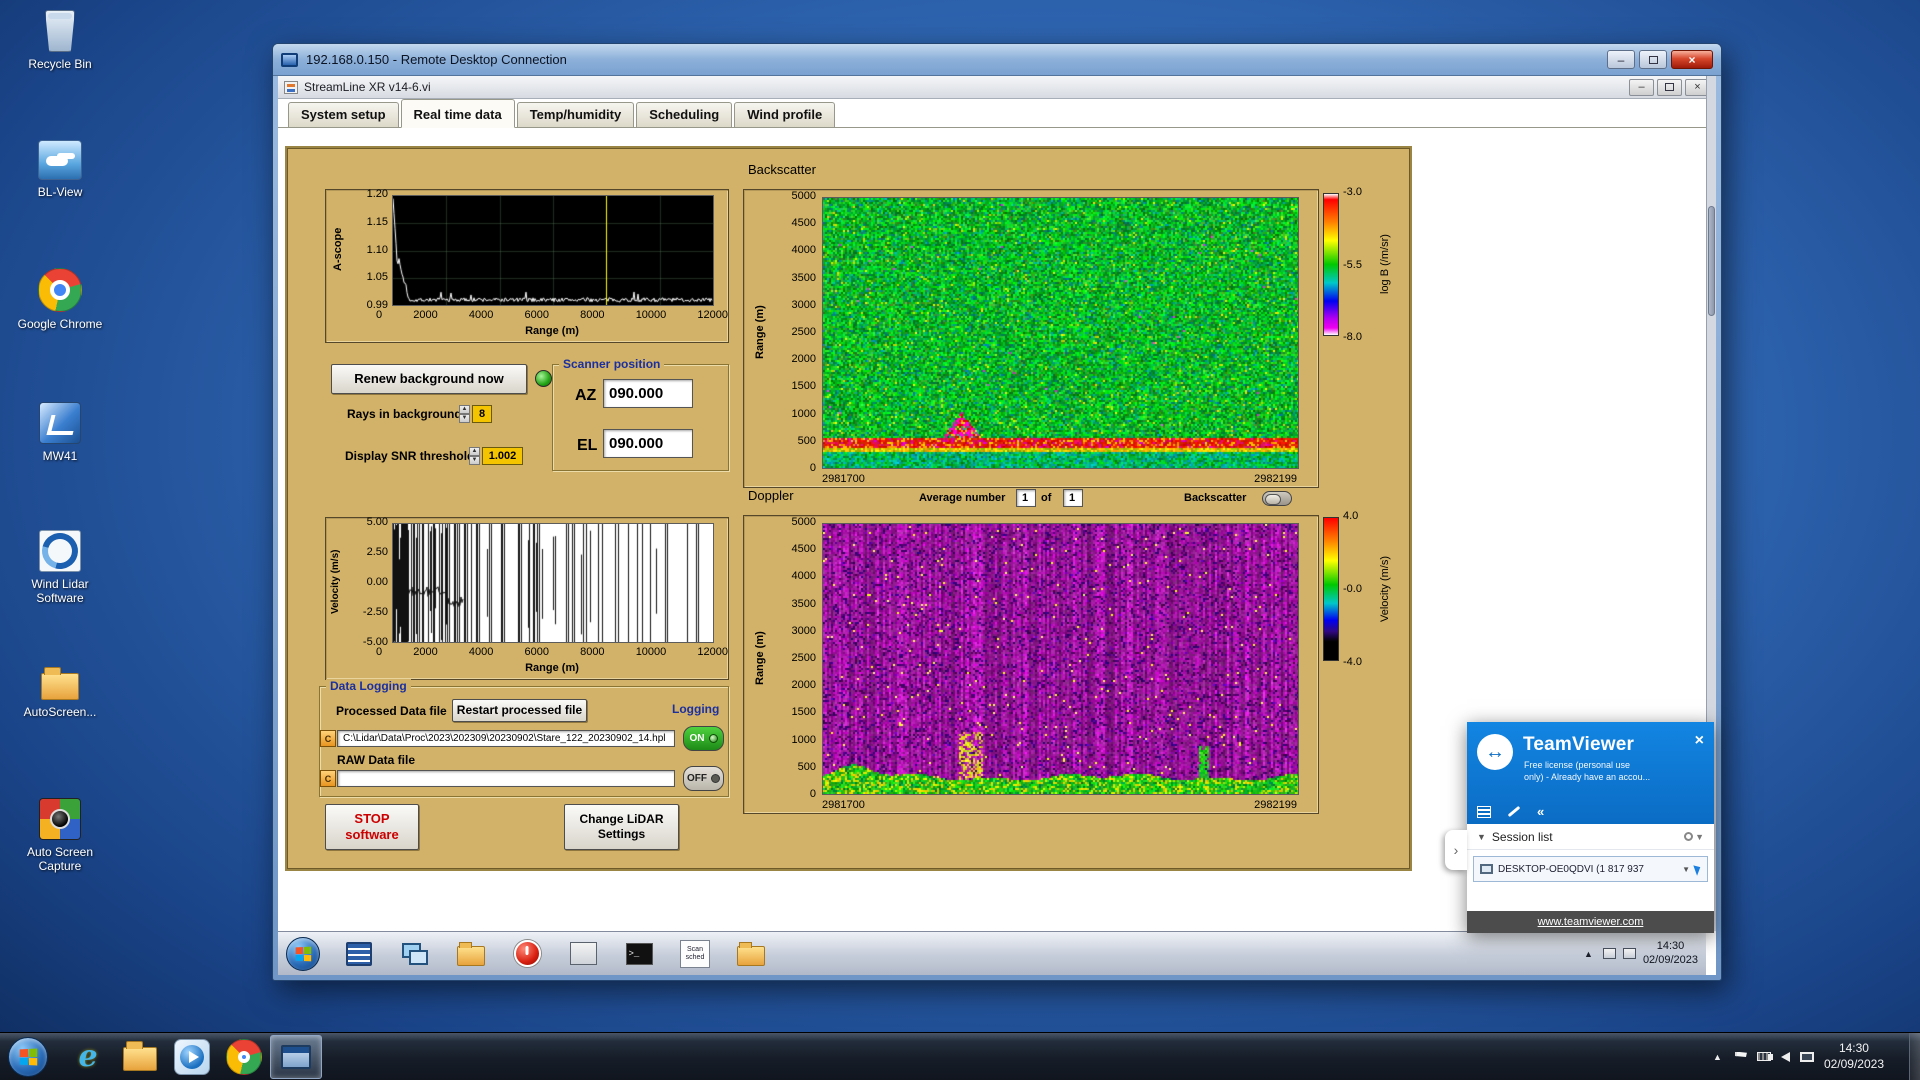  What do you see at coordinates (803, 196) in the screenshot?
I see `tick-label: 5000` at bounding box center [803, 196].